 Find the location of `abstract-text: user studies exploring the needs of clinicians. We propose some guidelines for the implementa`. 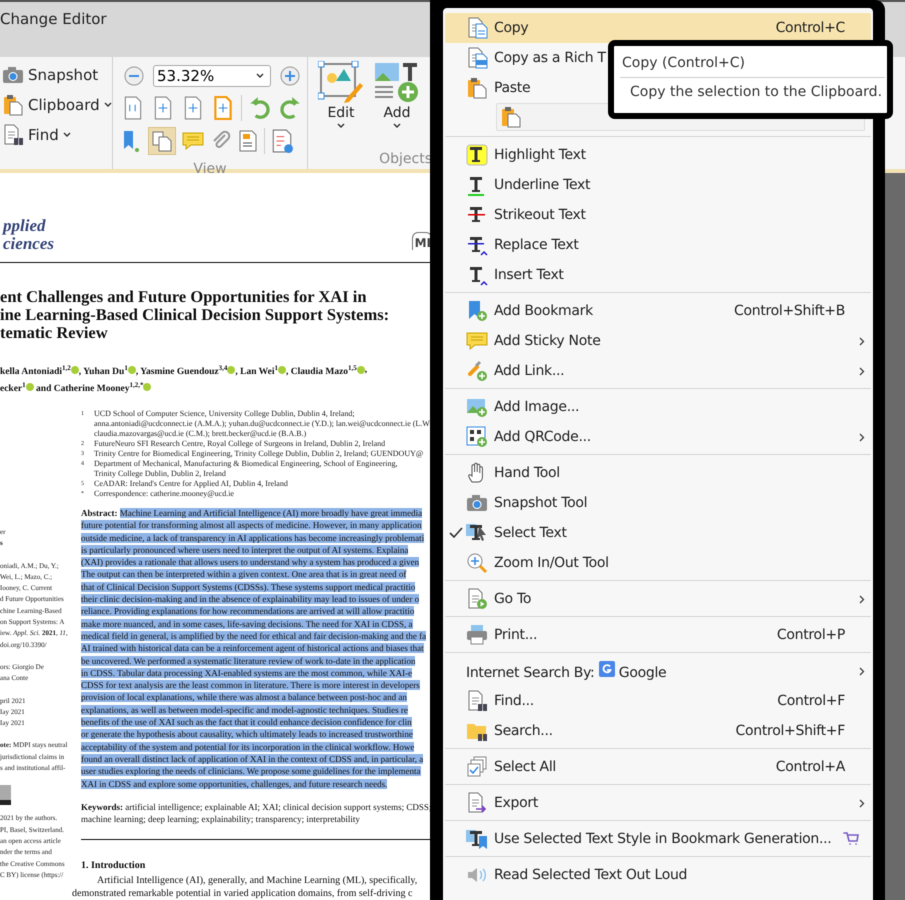

abstract-text: user studies exploring the needs of clinicians. We propose some guidelines for the implementa is located at coordinates (251, 771).